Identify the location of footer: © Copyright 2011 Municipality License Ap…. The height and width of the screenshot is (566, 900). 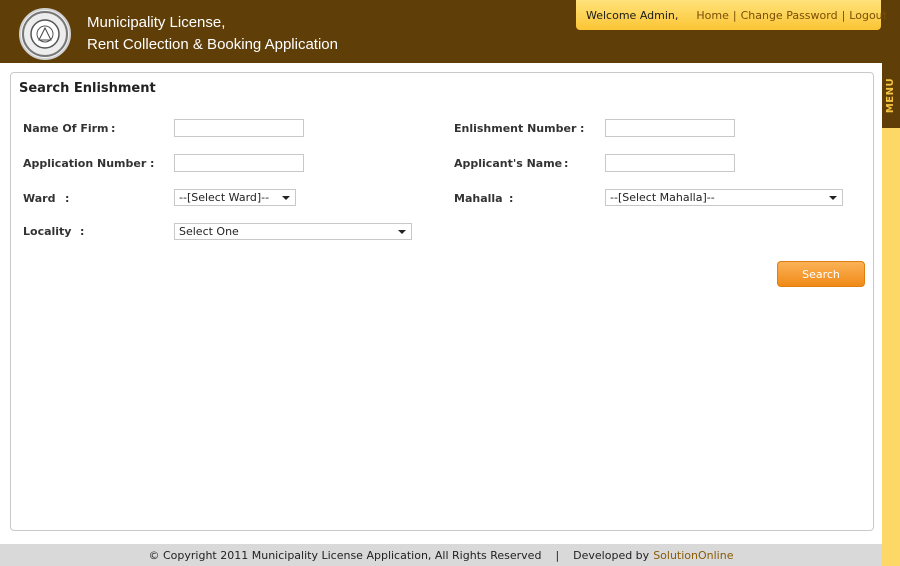
(441, 555).